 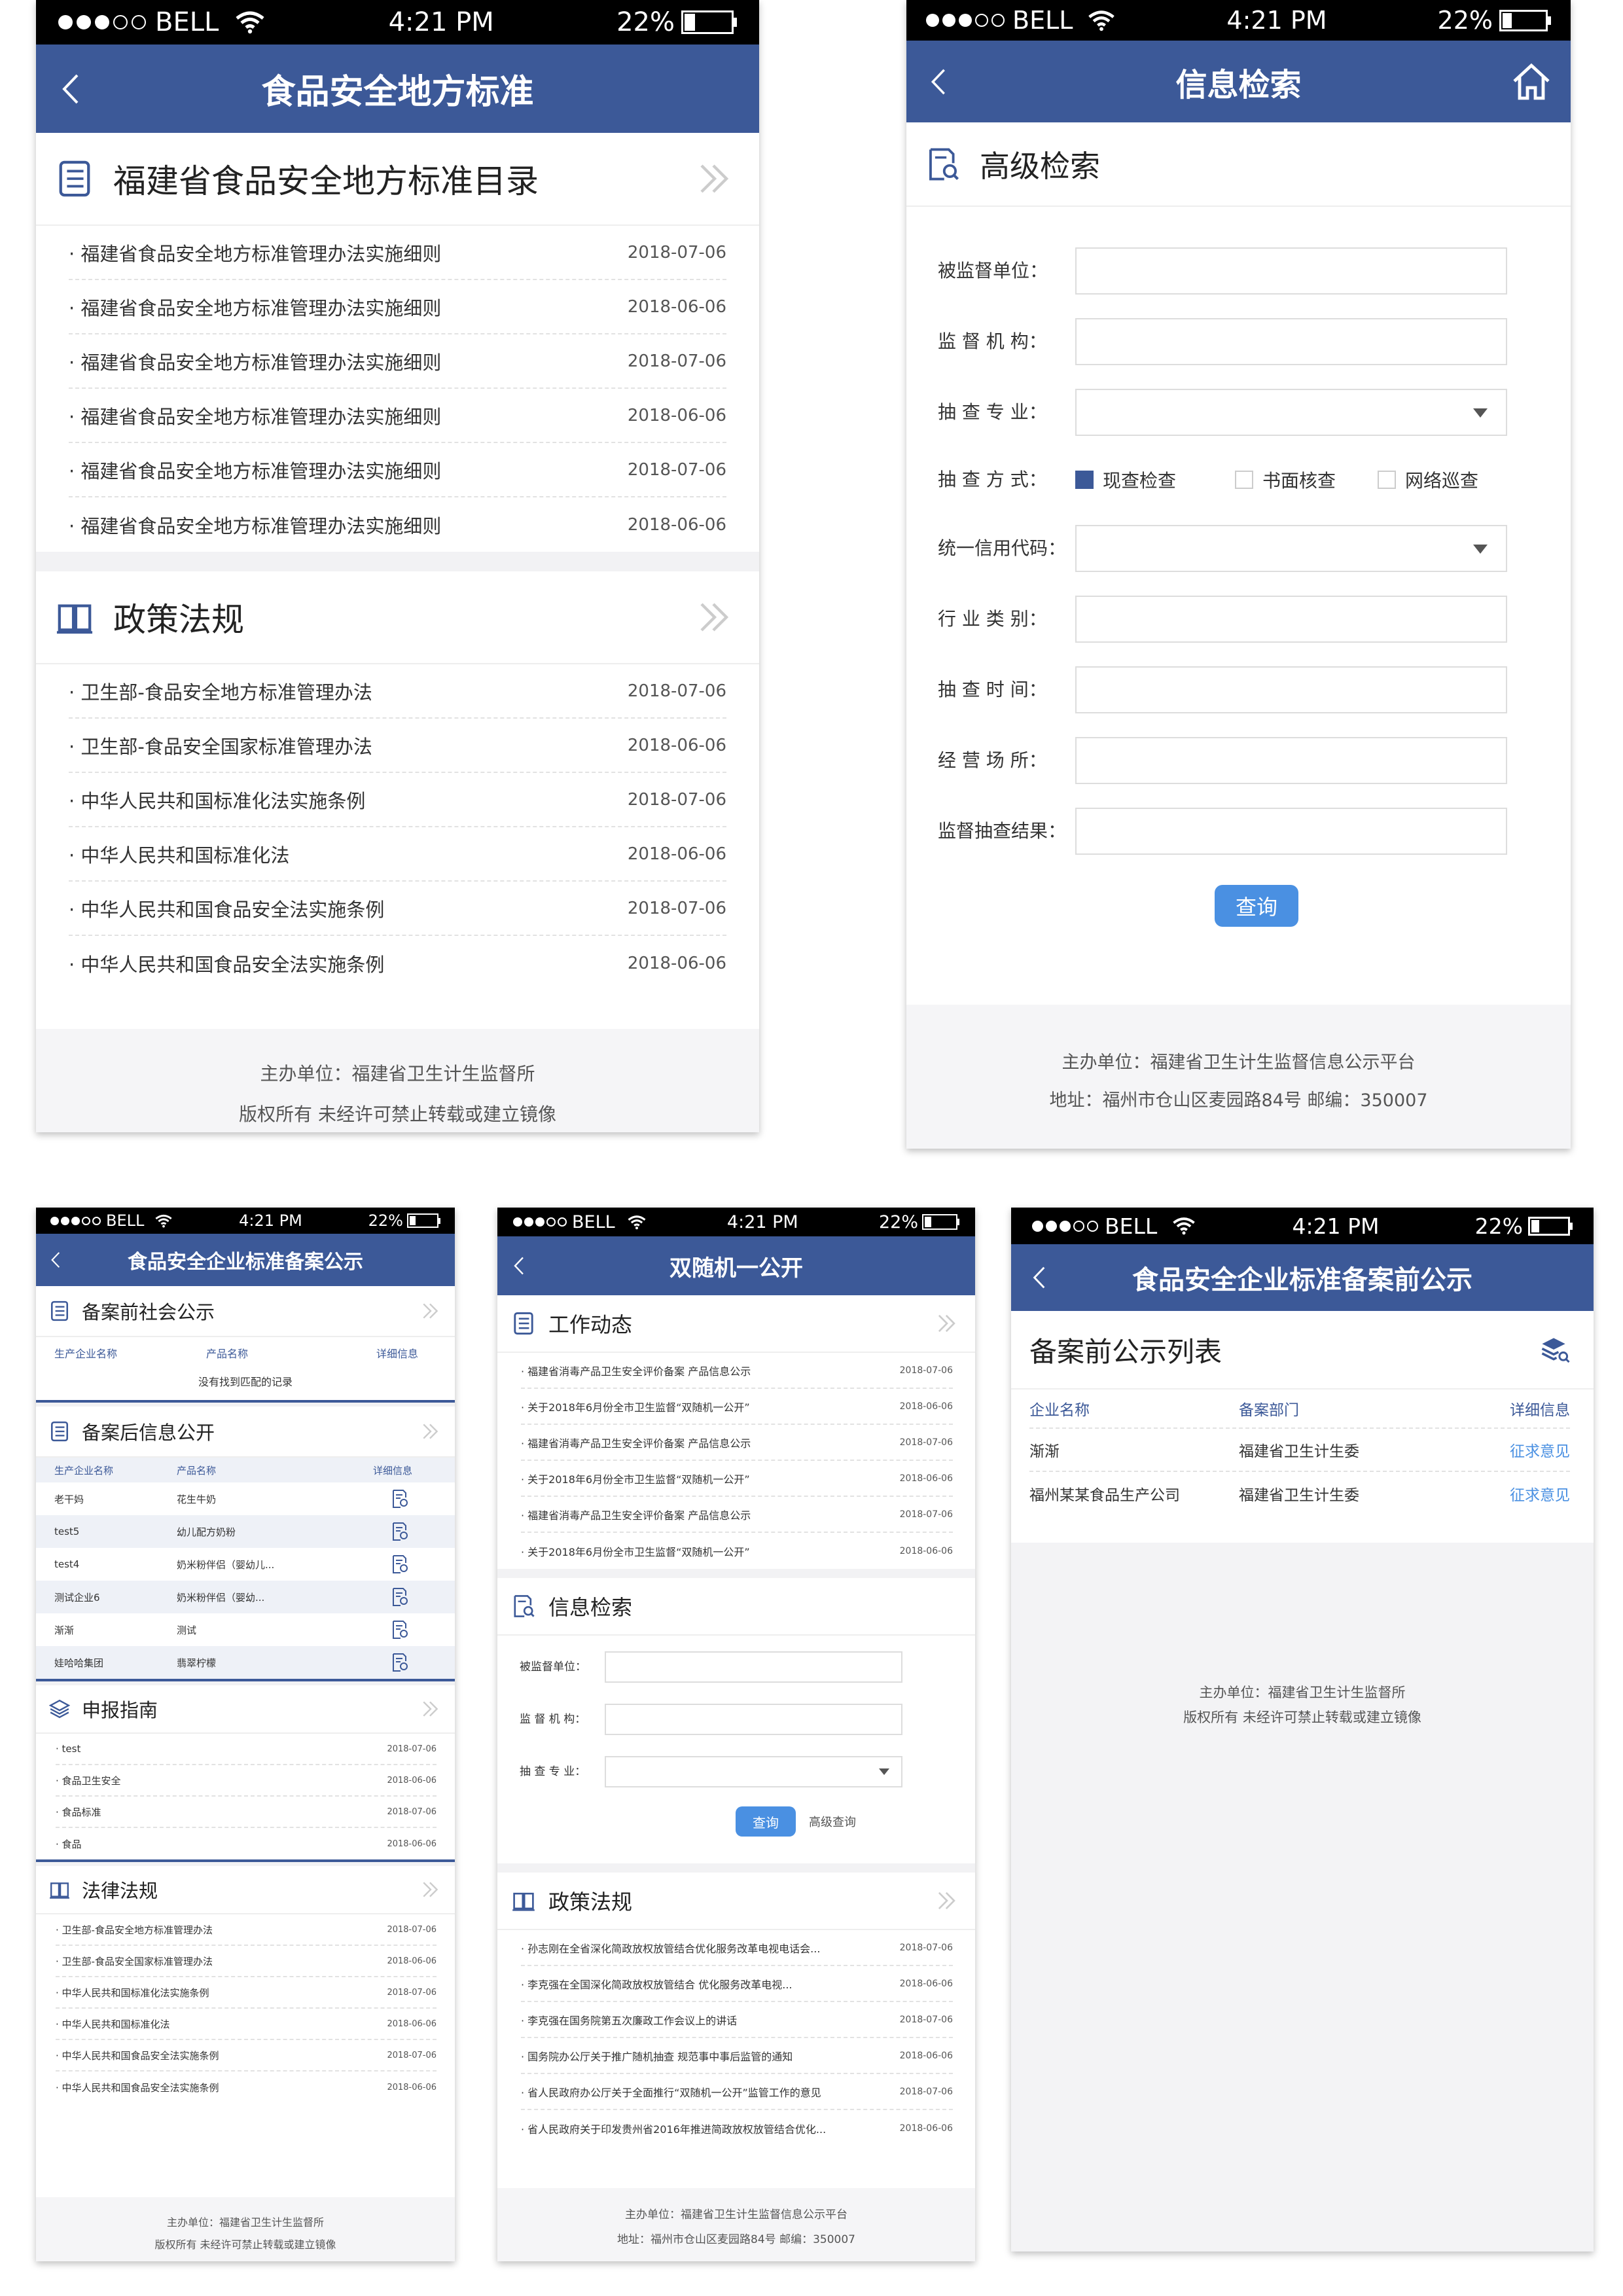 What do you see at coordinates (67, 1564) in the screenshot?
I see `cell-company: test4` at bounding box center [67, 1564].